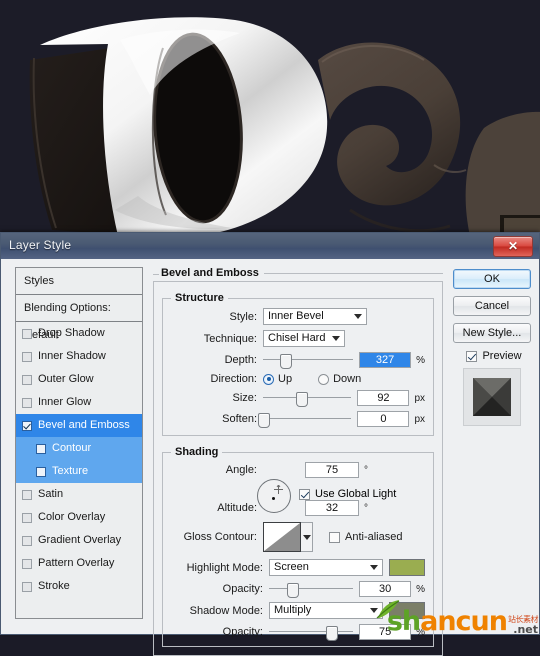  I want to click on style-value: Inner Bevel, so click(315, 316).